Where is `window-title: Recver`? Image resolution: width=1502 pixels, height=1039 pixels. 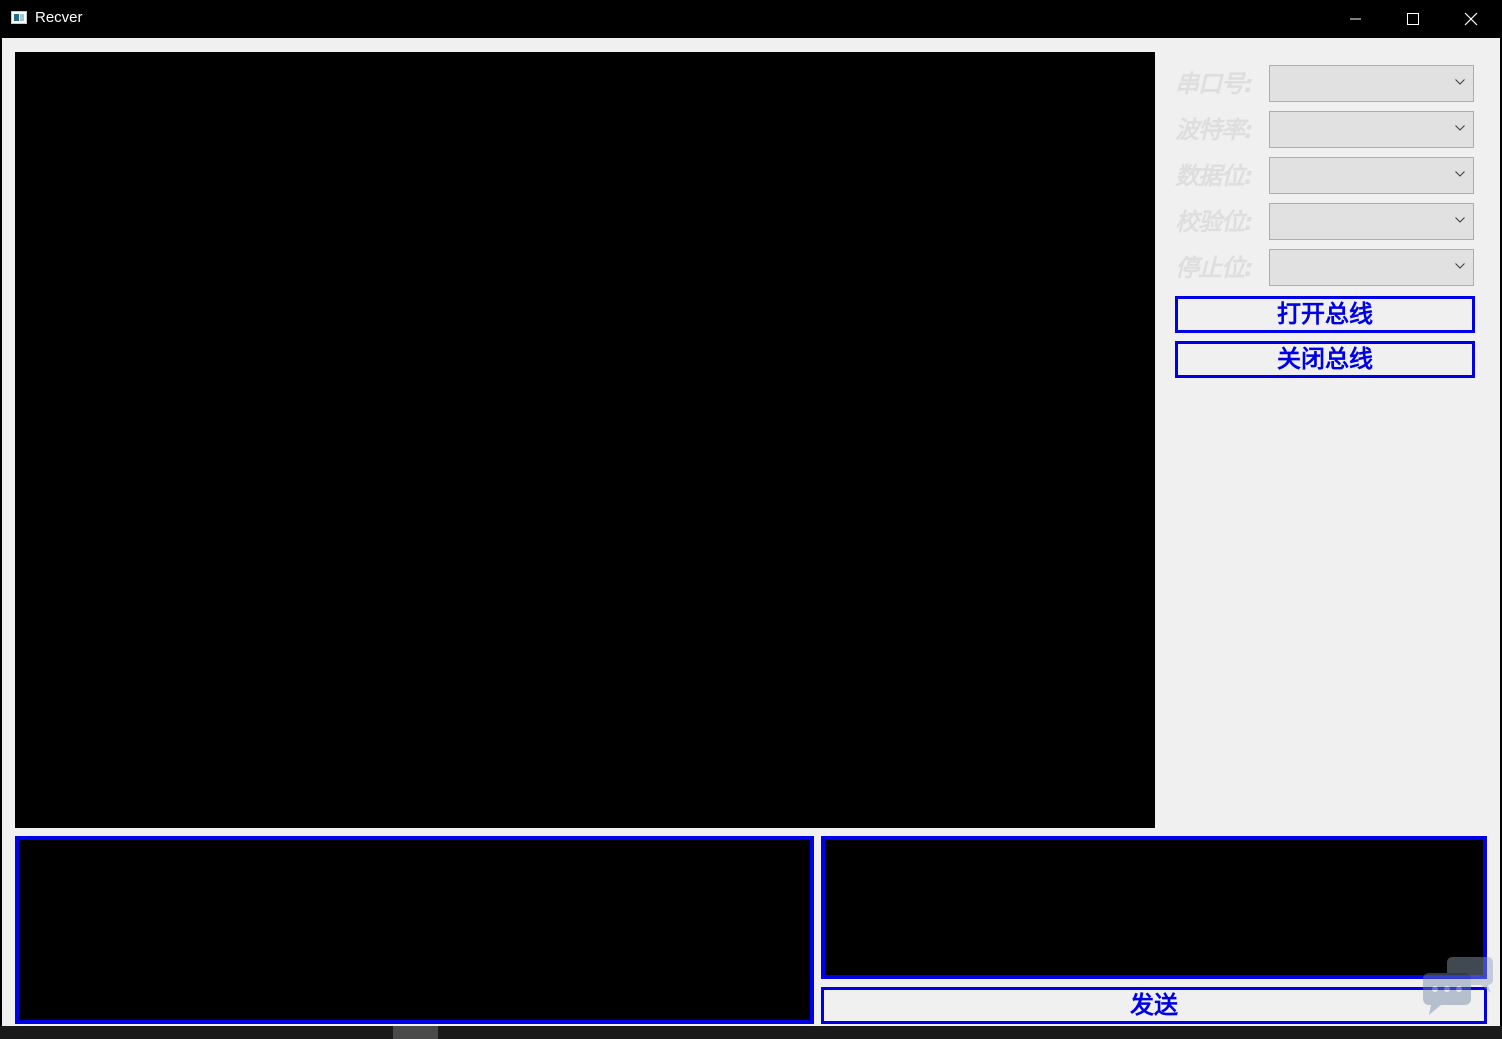
window-title: Recver is located at coordinates (59, 17).